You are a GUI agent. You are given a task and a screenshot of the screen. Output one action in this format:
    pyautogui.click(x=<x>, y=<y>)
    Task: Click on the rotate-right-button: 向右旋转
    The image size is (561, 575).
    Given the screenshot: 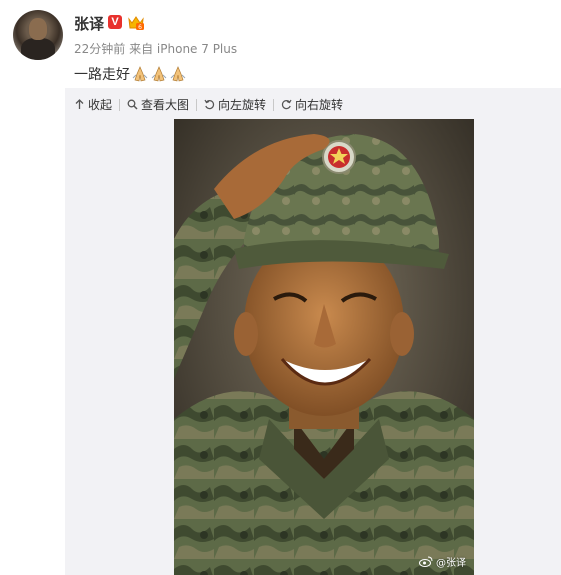 What is the action you would take?
    pyautogui.click(x=312, y=104)
    